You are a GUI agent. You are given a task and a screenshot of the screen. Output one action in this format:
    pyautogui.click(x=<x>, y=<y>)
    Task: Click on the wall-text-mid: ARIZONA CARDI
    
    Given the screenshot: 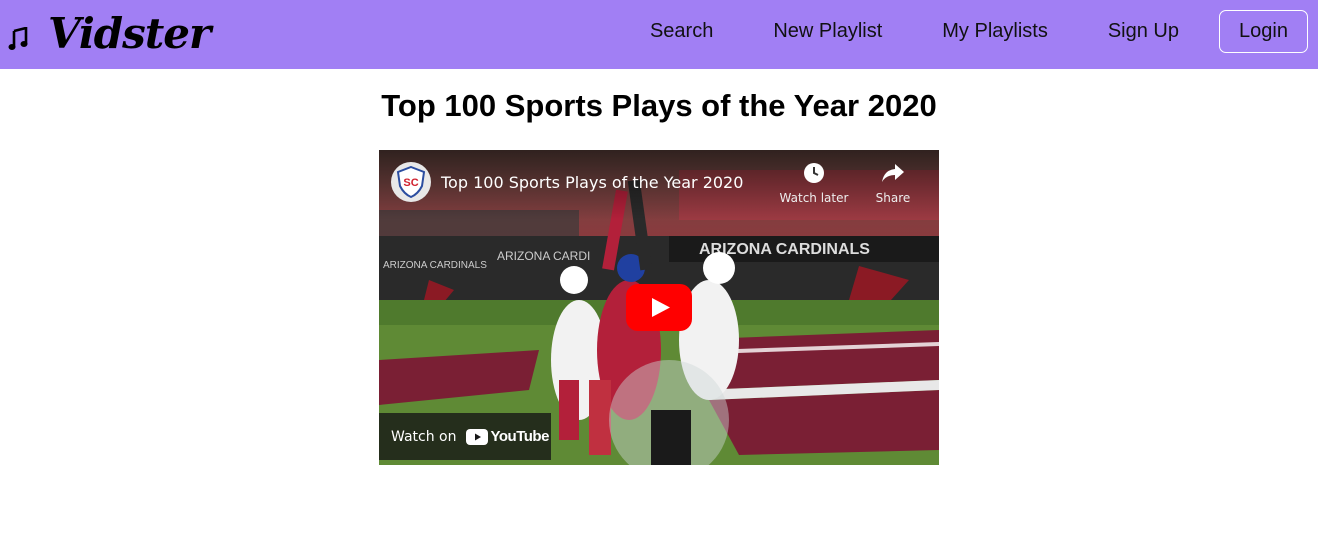 What is the action you would take?
    pyautogui.click(x=543, y=256)
    